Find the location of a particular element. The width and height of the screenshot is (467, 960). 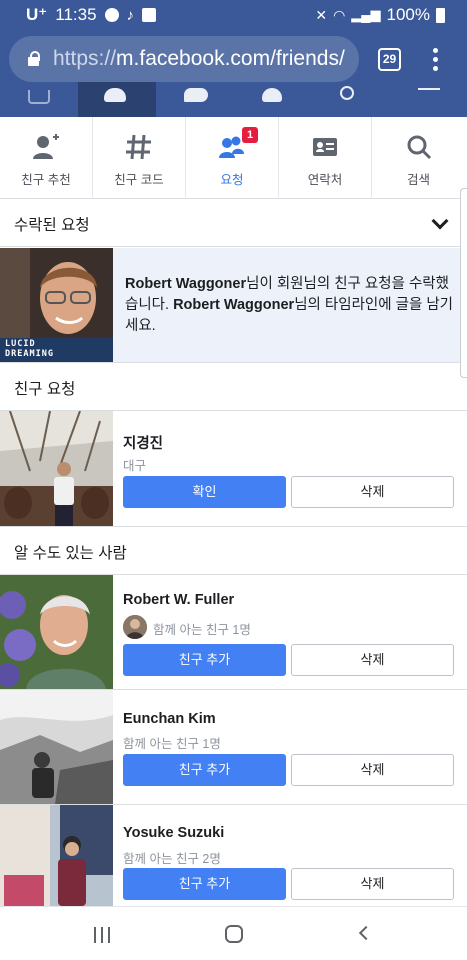

clock: 11:35 is located at coordinates (76, 14).